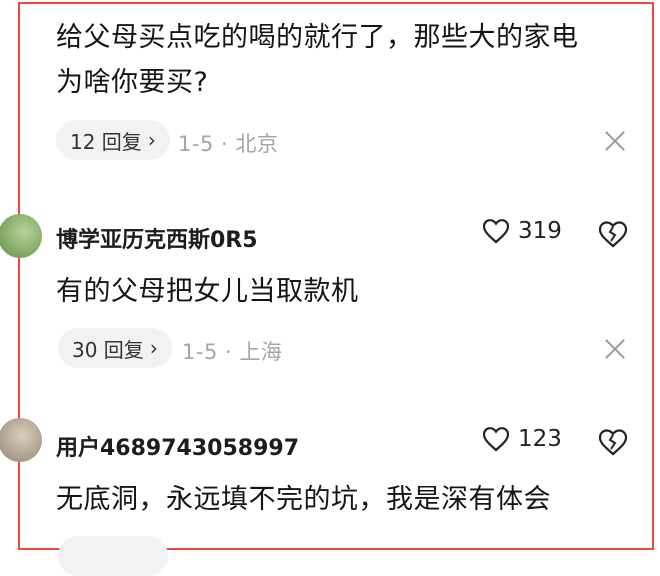 Image resolution: width=660 pixels, height=576 pixels. I want to click on comment-location: 北京, so click(257, 144).